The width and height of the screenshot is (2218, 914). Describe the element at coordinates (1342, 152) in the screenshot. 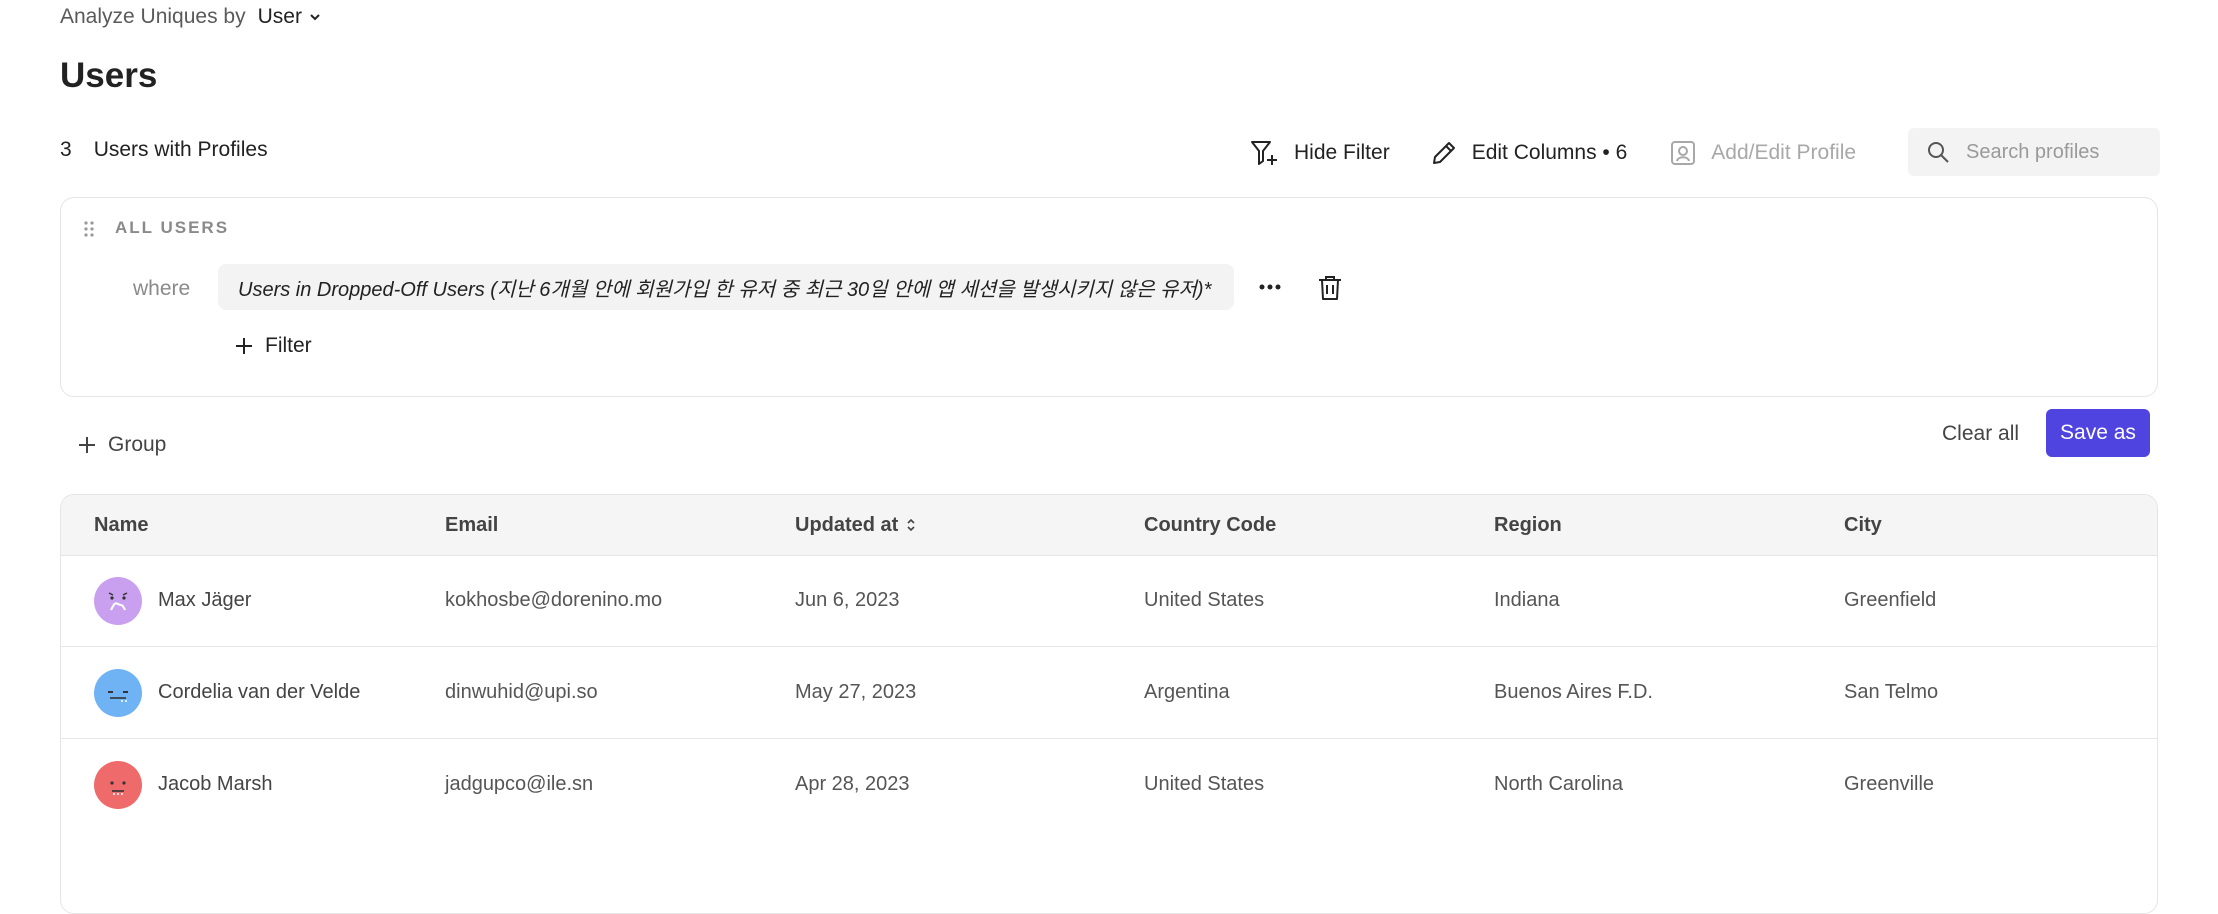

I see `hide-filter-label: Hide Filter` at that location.